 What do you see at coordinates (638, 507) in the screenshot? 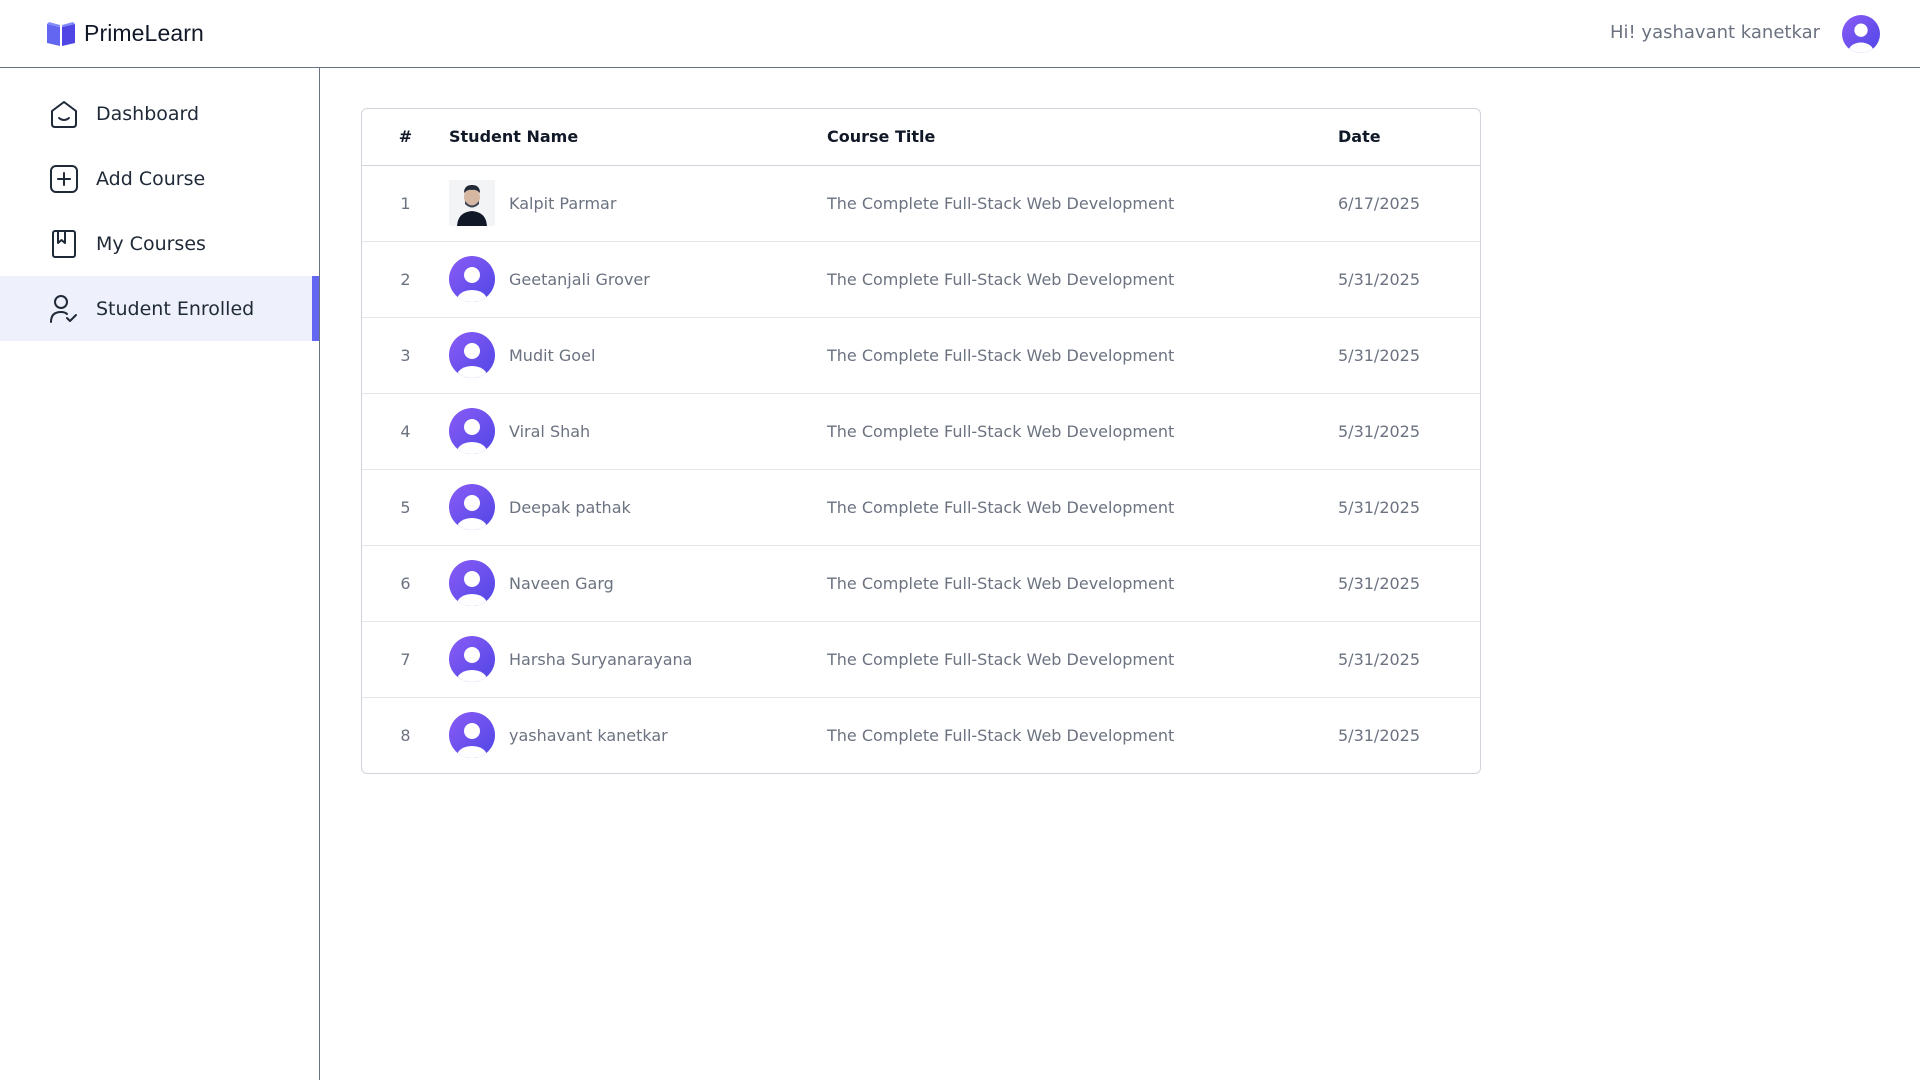
I see `student-name-cell: Deepak pathak` at bounding box center [638, 507].